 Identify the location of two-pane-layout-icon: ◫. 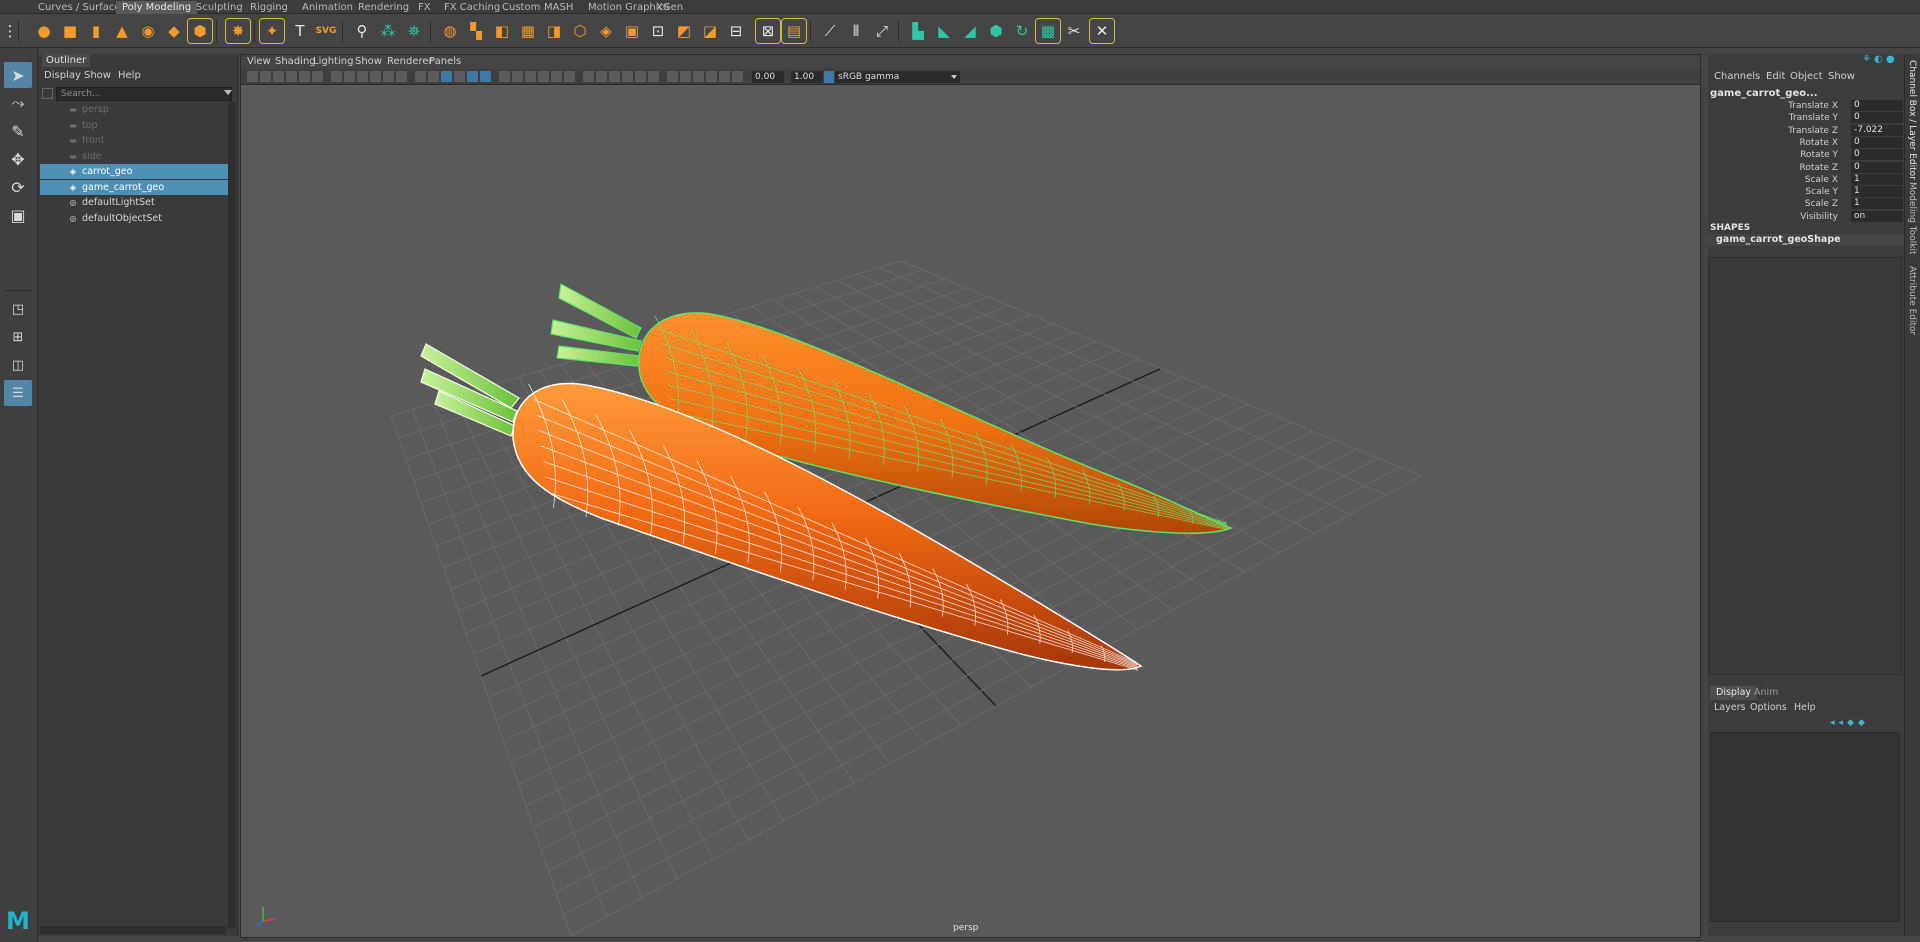
(18, 365).